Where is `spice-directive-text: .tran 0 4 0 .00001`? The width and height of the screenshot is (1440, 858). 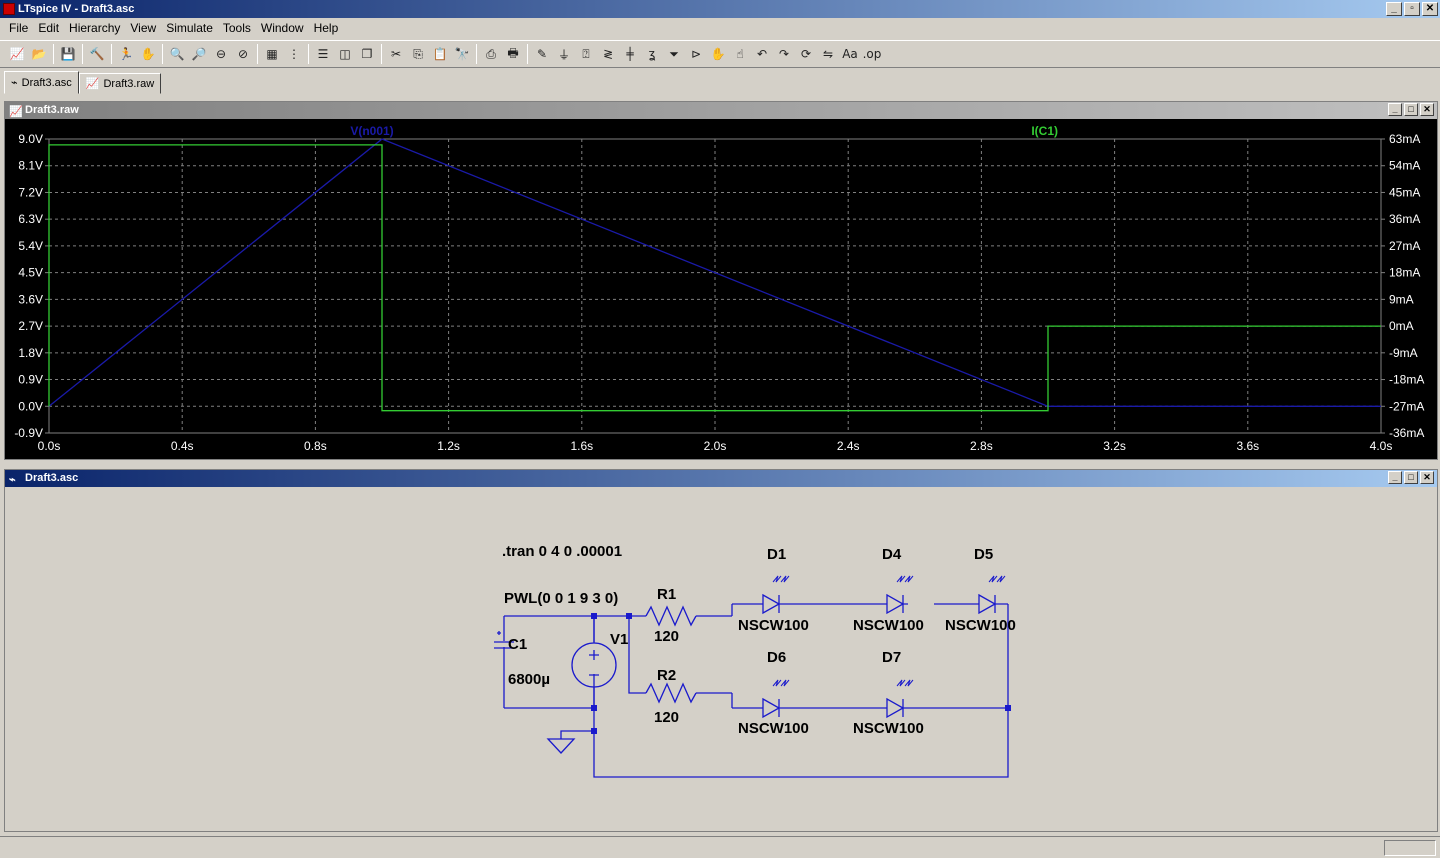 spice-directive-text: .tran 0 4 0 .00001 is located at coordinates (562, 551).